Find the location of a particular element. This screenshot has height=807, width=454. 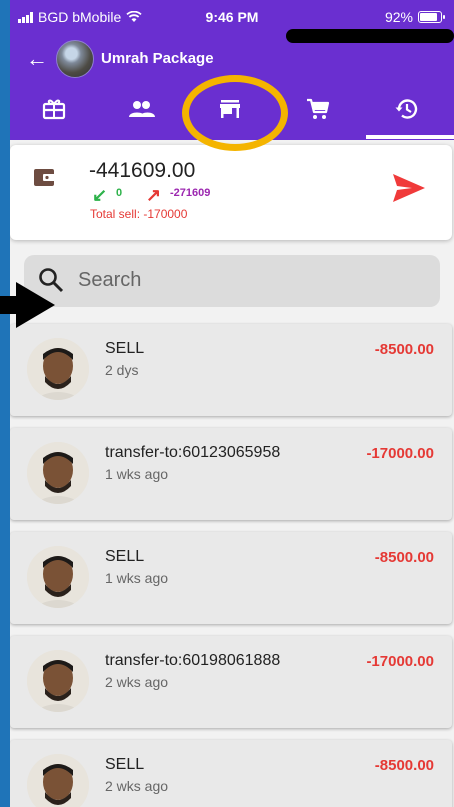

pointer-arrow-icon is located at coordinates (27, 305).